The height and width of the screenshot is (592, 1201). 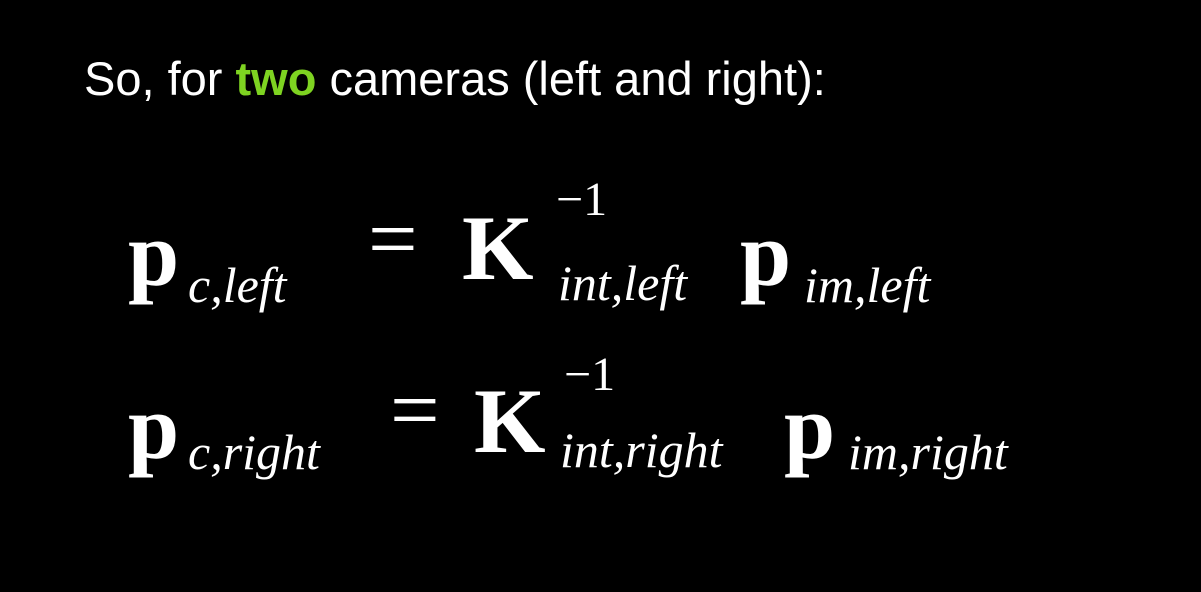 I want to click on eq-left-equals: =, so click(x=393, y=239).